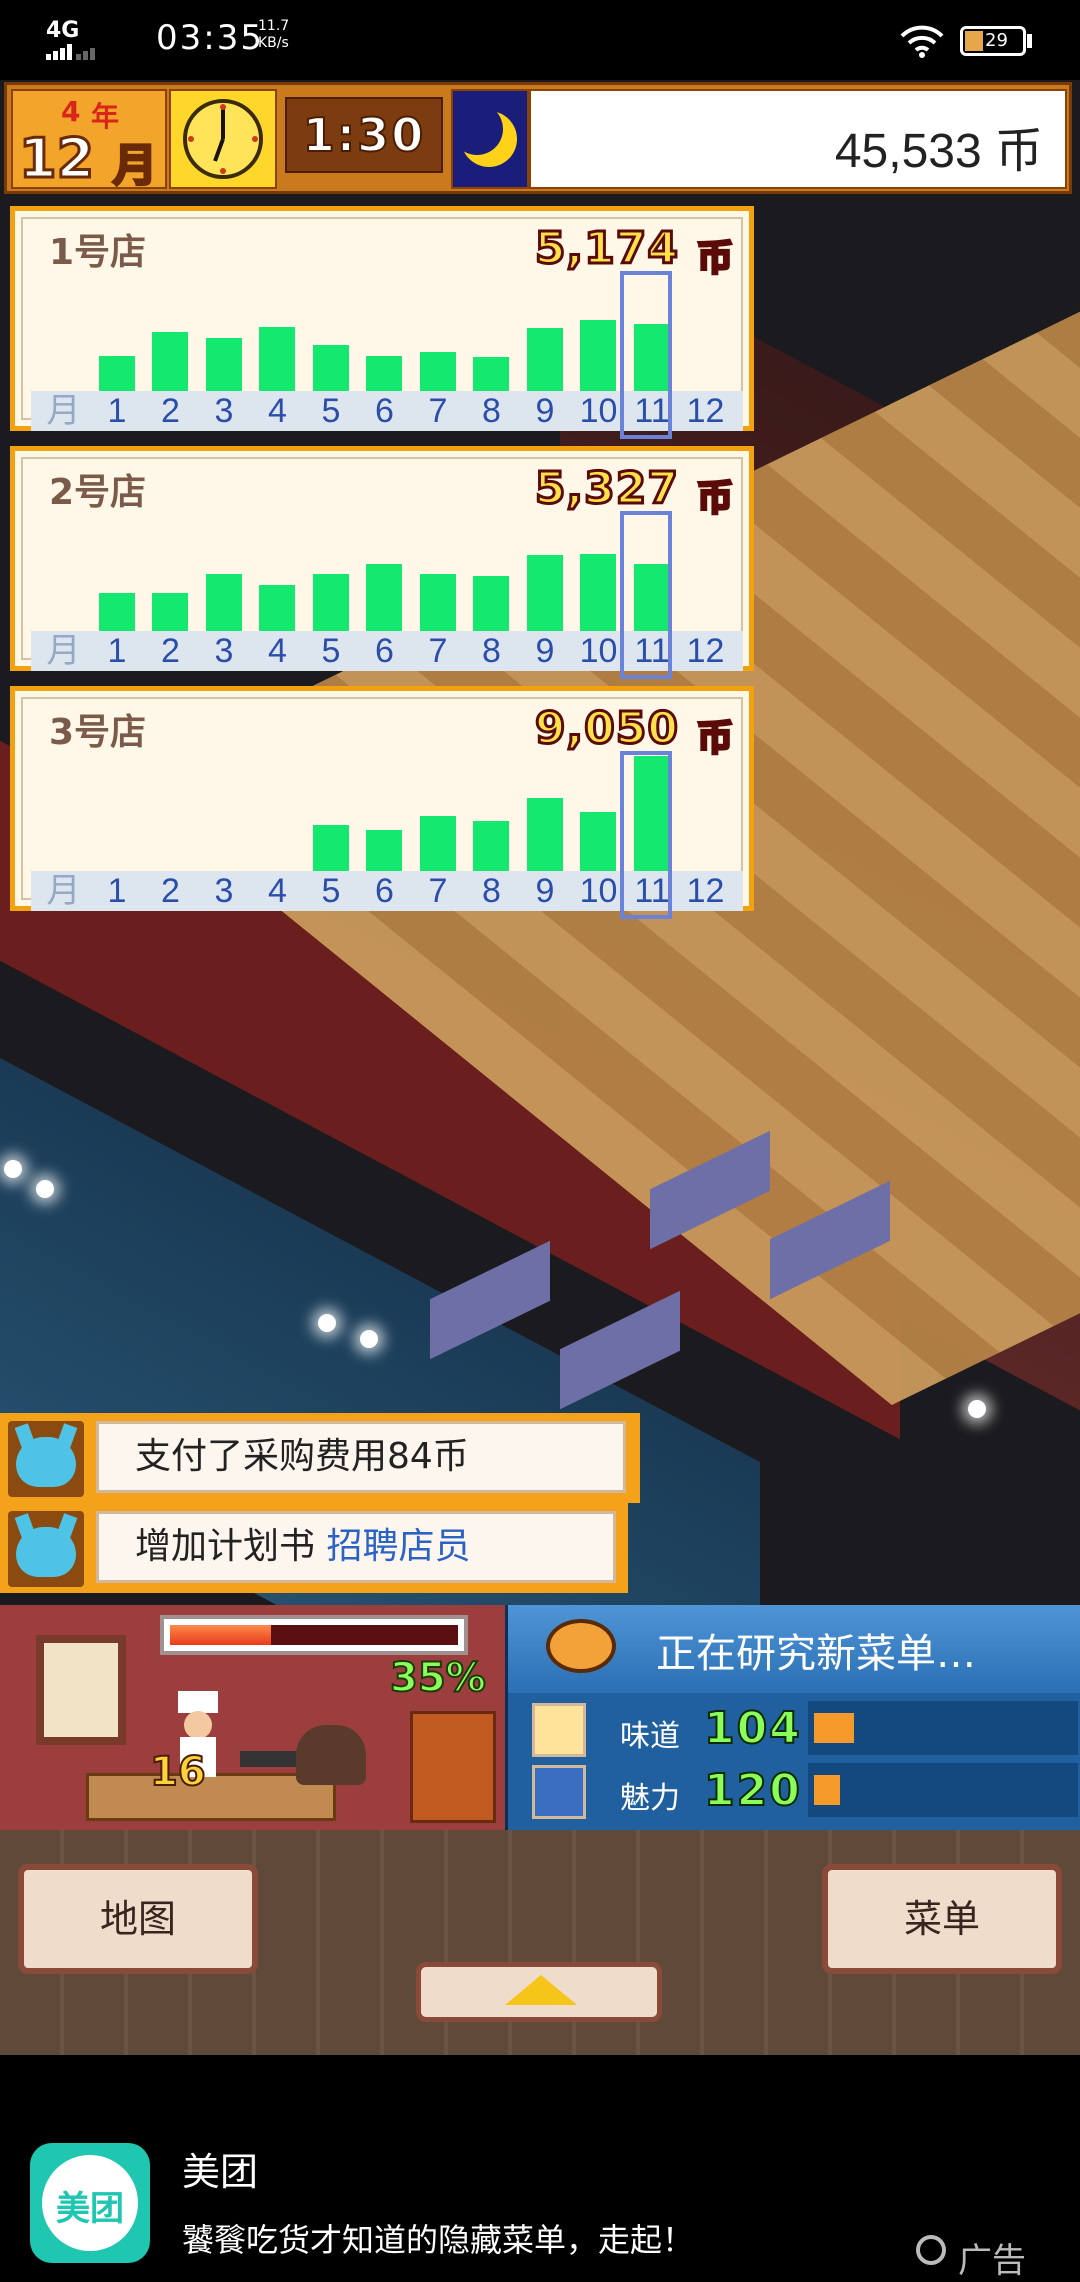 This screenshot has height=2282, width=1080. What do you see at coordinates (491, 651) in the screenshot?
I see `month-tick: 8` at bounding box center [491, 651].